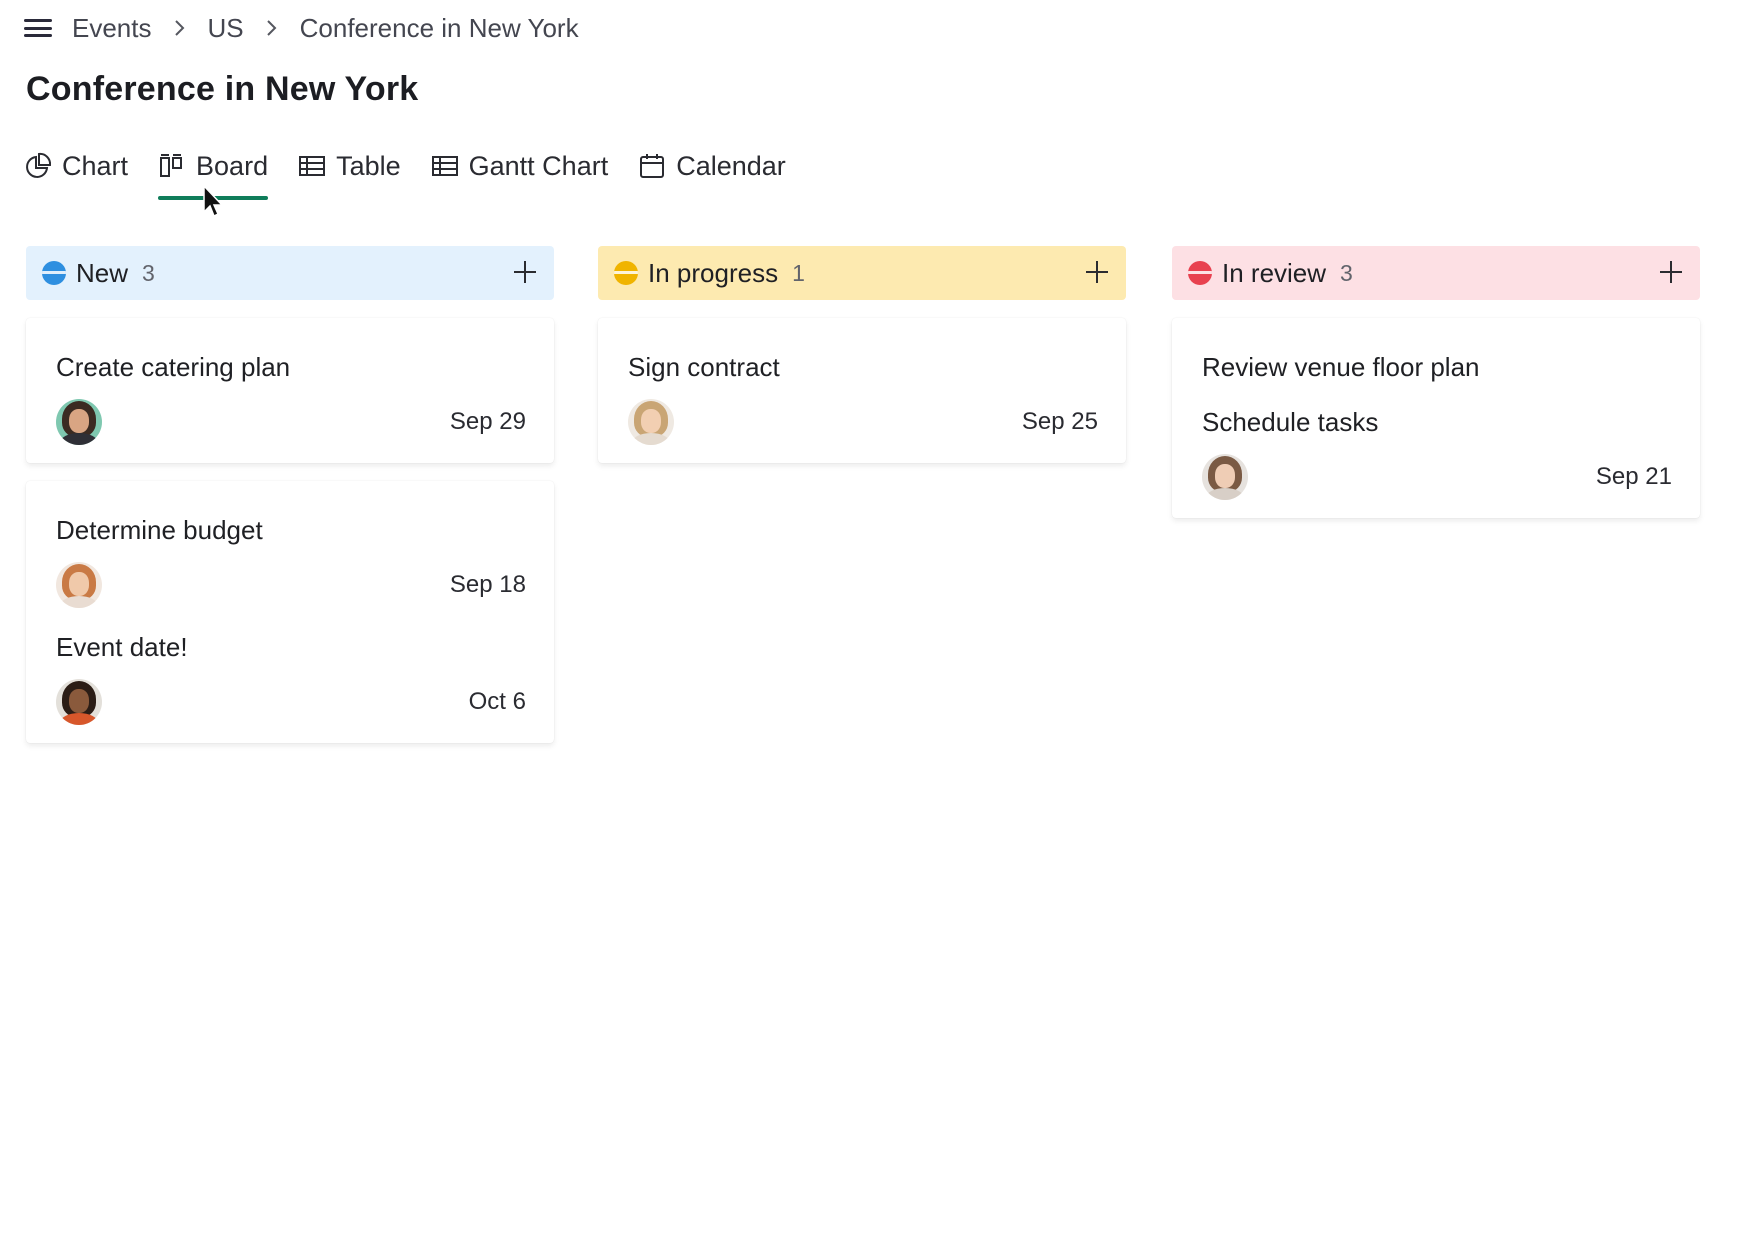  I want to click on task-title: Sign contract, so click(704, 367).